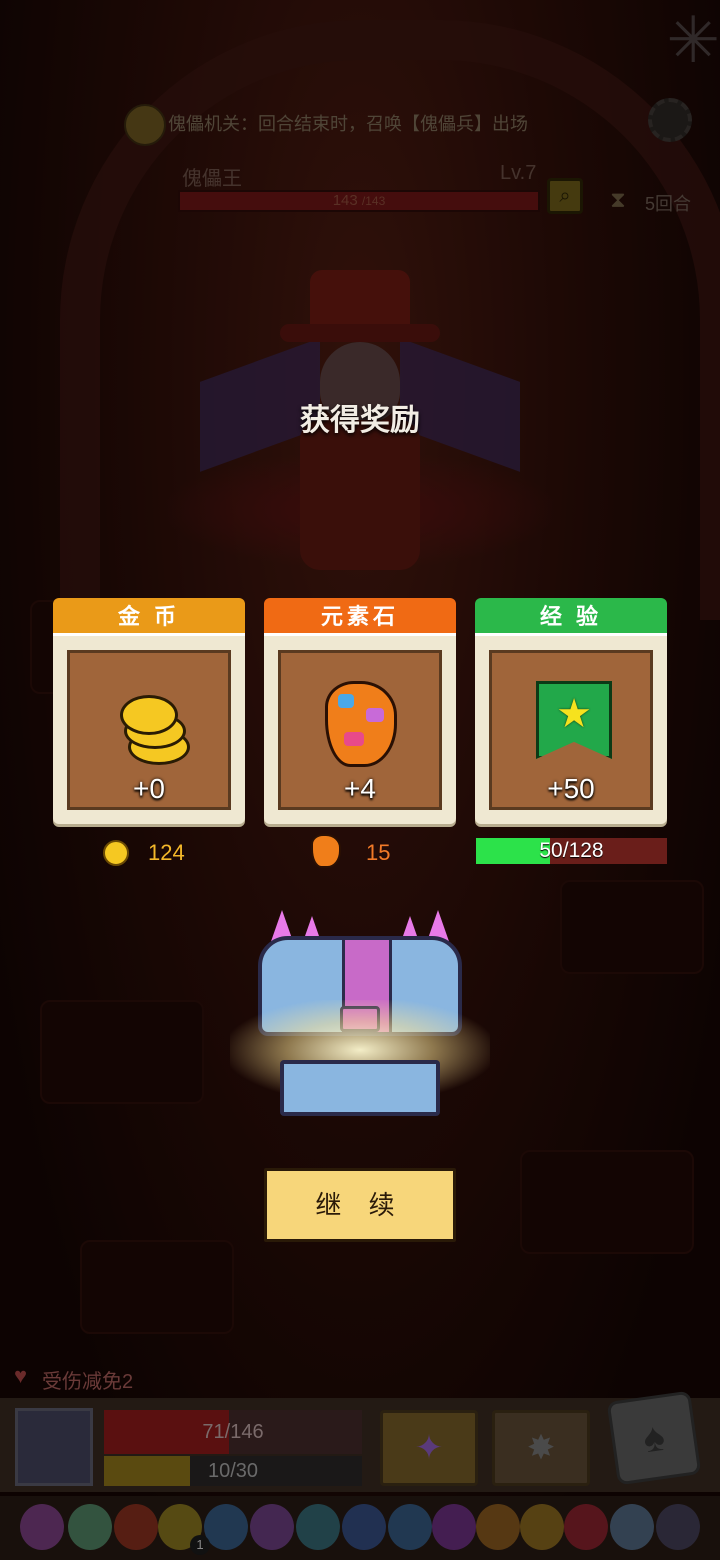 This screenshot has height=1560, width=720. What do you see at coordinates (21, 1375) in the screenshot?
I see `shield-icon: ♥` at bounding box center [21, 1375].